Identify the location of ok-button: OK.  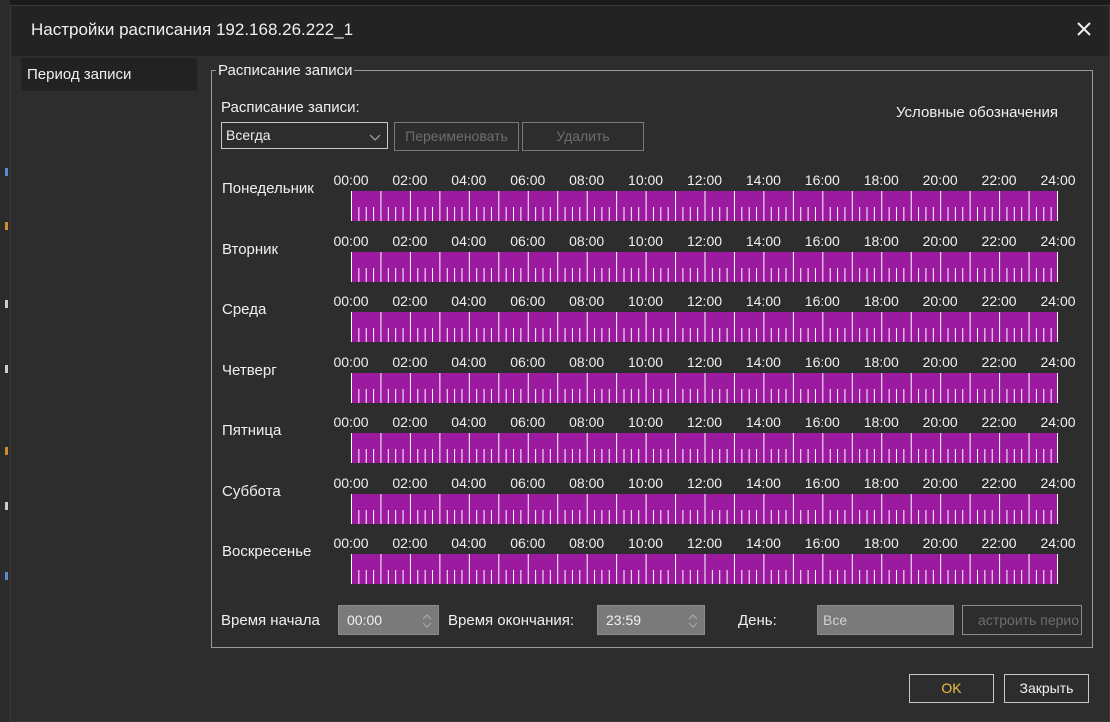
(951, 688).